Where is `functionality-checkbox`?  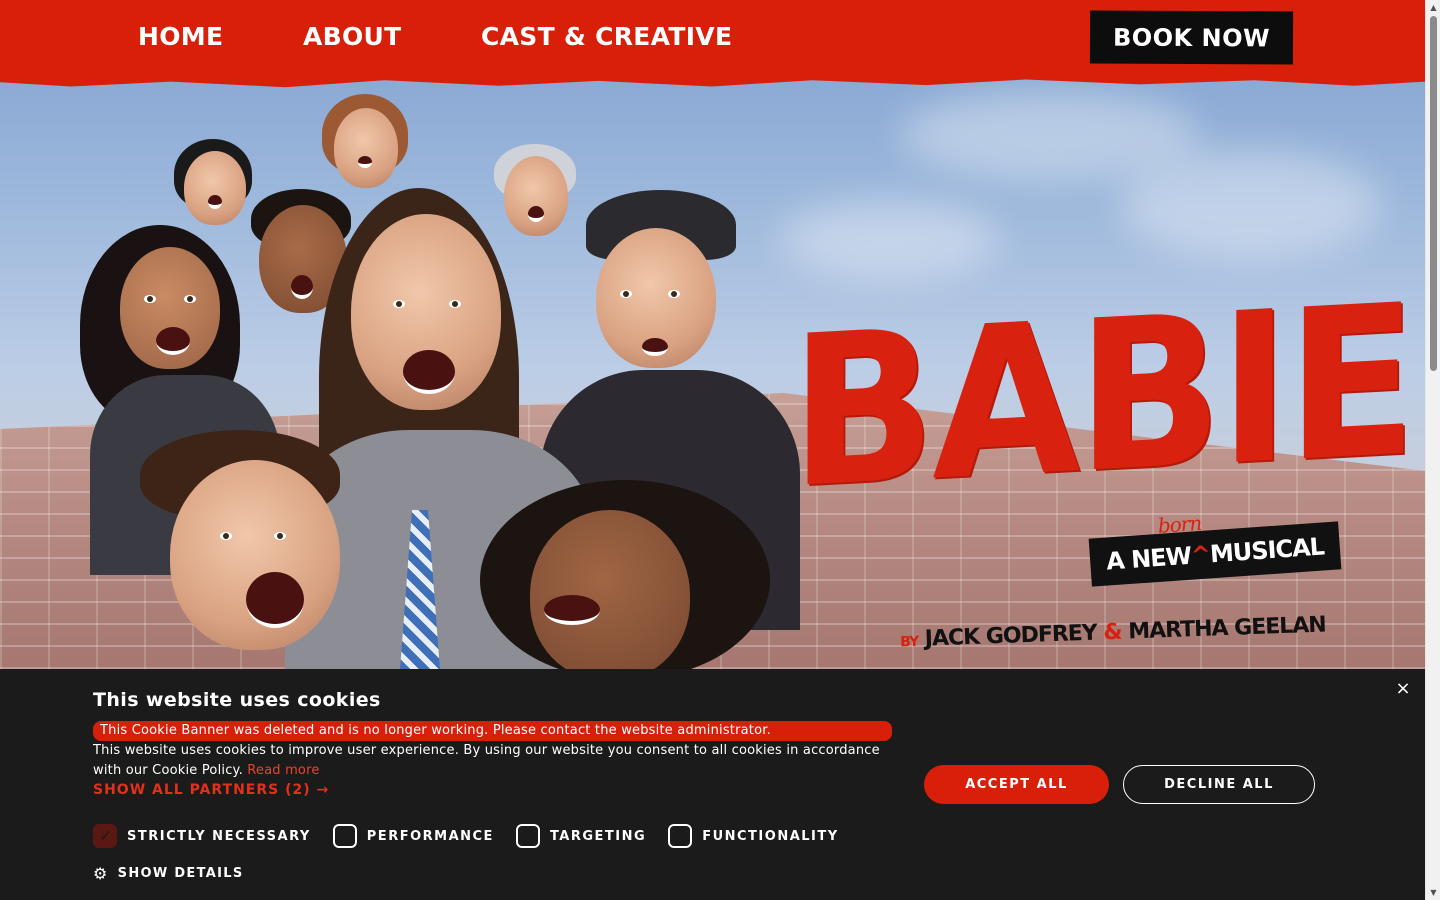
functionality-checkbox is located at coordinates (680, 836).